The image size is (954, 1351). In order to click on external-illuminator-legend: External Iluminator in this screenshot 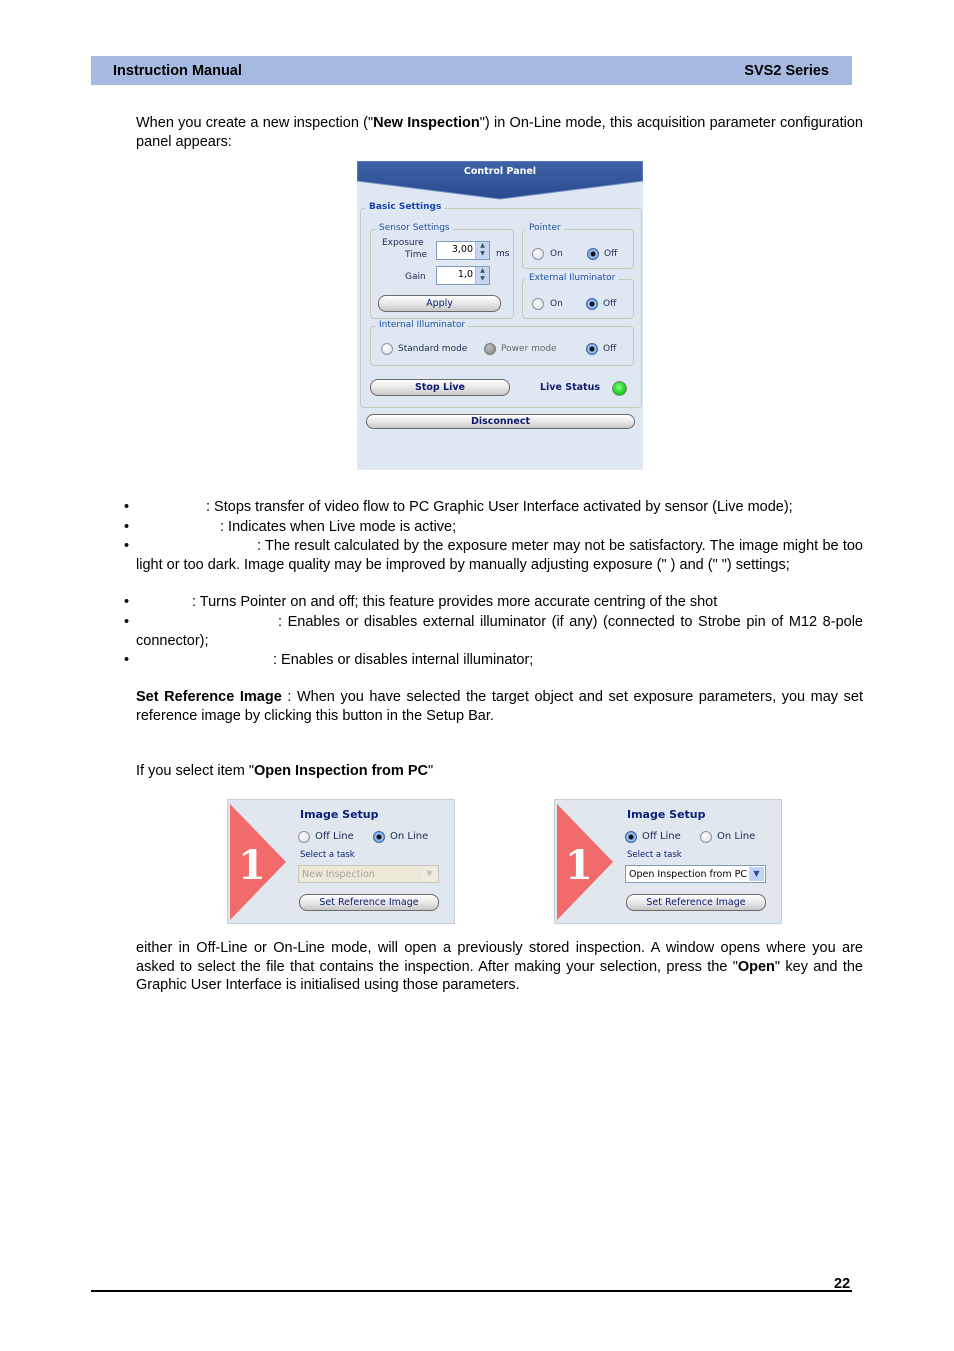, I will do `click(572, 278)`.